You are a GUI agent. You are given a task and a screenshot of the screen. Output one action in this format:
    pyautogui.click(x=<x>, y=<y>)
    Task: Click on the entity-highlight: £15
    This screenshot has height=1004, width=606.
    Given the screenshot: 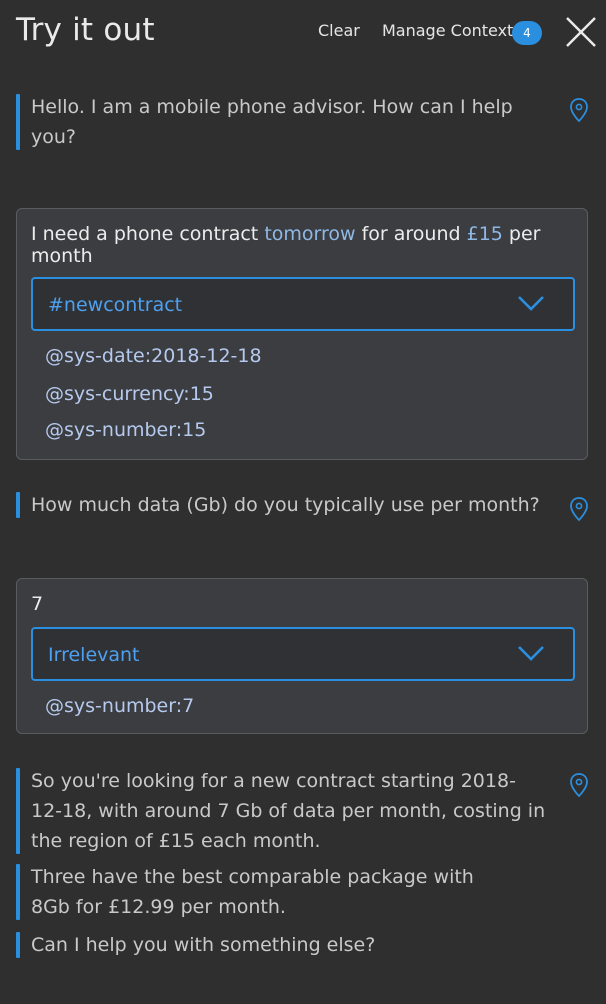 What is the action you would take?
    pyautogui.click(x=485, y=234)
    